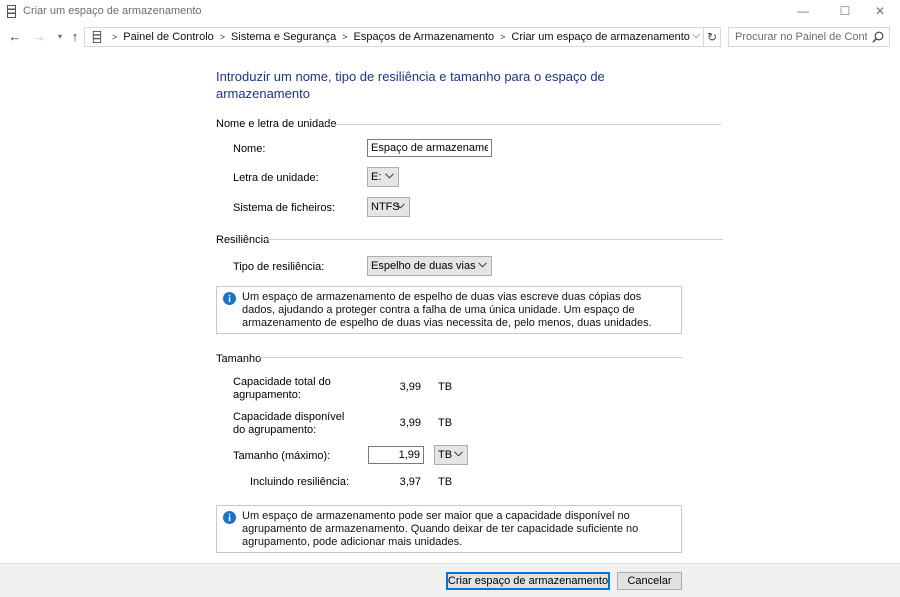 The image size is (900, 597). What do you see at coordinates (249, 149) in the screenshot?
I see `name-label: Nome:` at bounding box center [249, 149].